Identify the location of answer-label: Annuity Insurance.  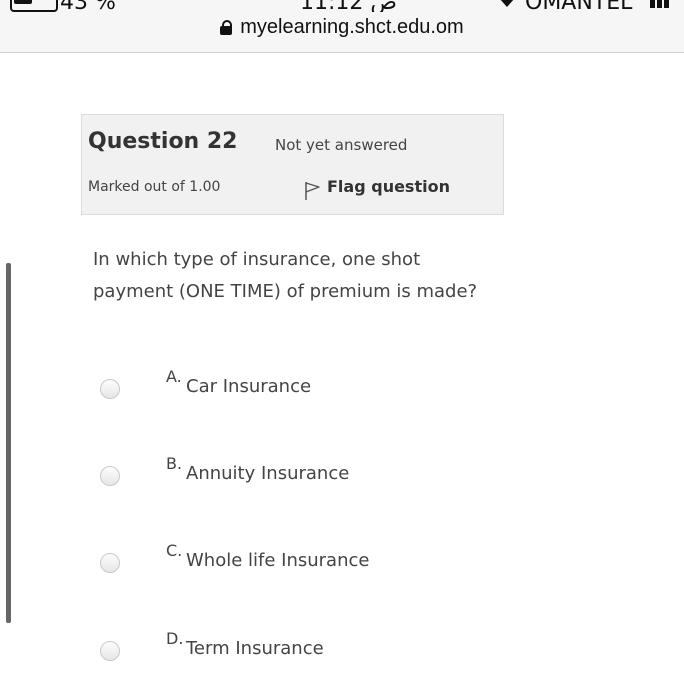
(268, 473).